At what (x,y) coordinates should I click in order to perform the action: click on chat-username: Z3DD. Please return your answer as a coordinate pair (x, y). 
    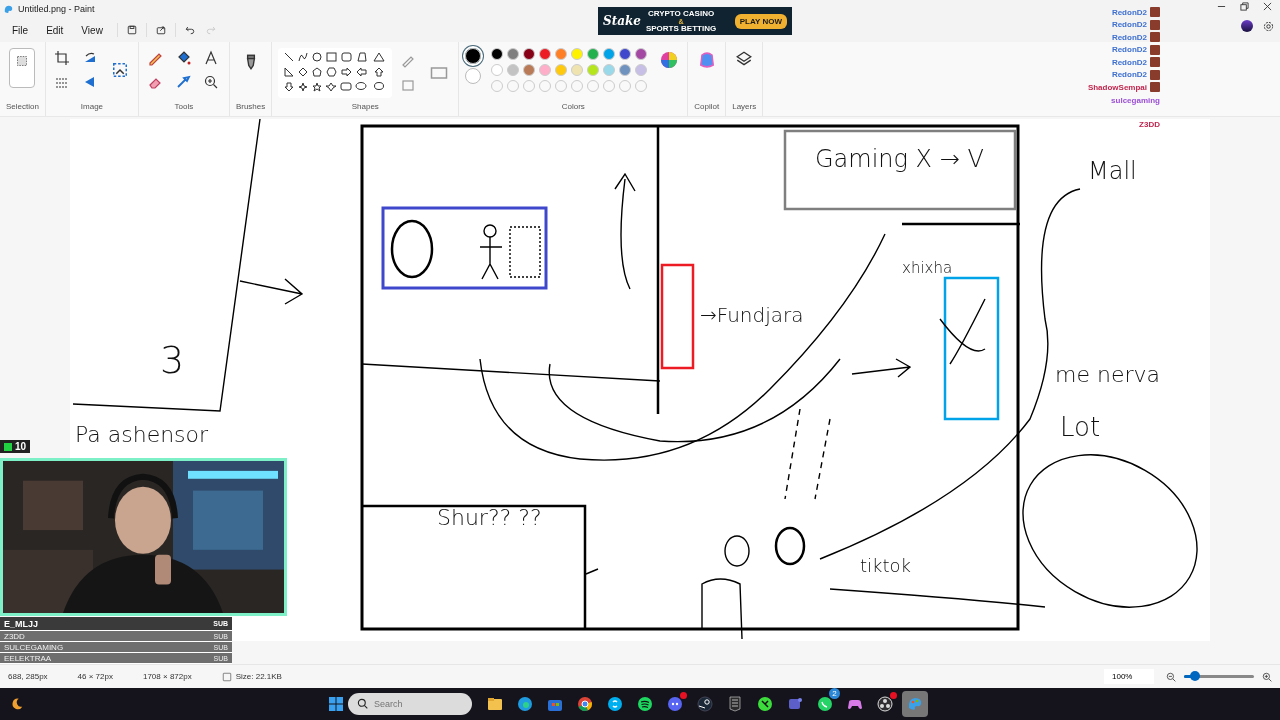
    Looking at the image, I should click on (1149, 125).